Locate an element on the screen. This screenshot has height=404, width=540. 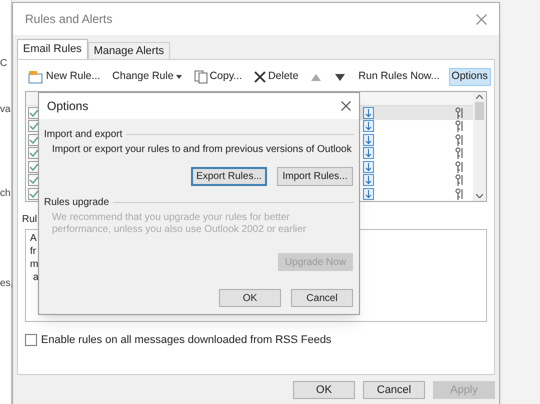
copy-icon is located at coordinates (201, 77).